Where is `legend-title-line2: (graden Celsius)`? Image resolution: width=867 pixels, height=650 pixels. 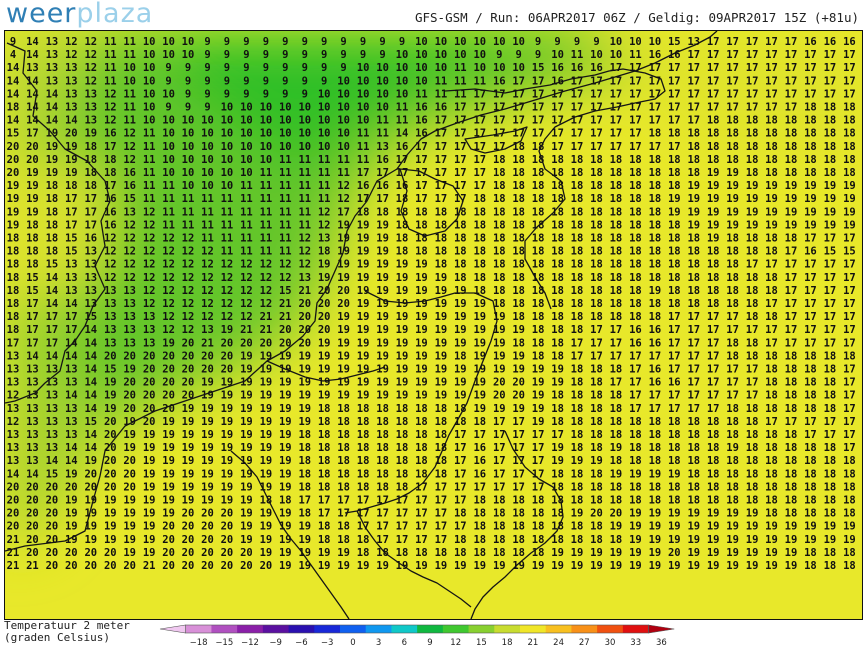 legend-title-line2: (graden Celsius) is located at coordinates (57, 637).